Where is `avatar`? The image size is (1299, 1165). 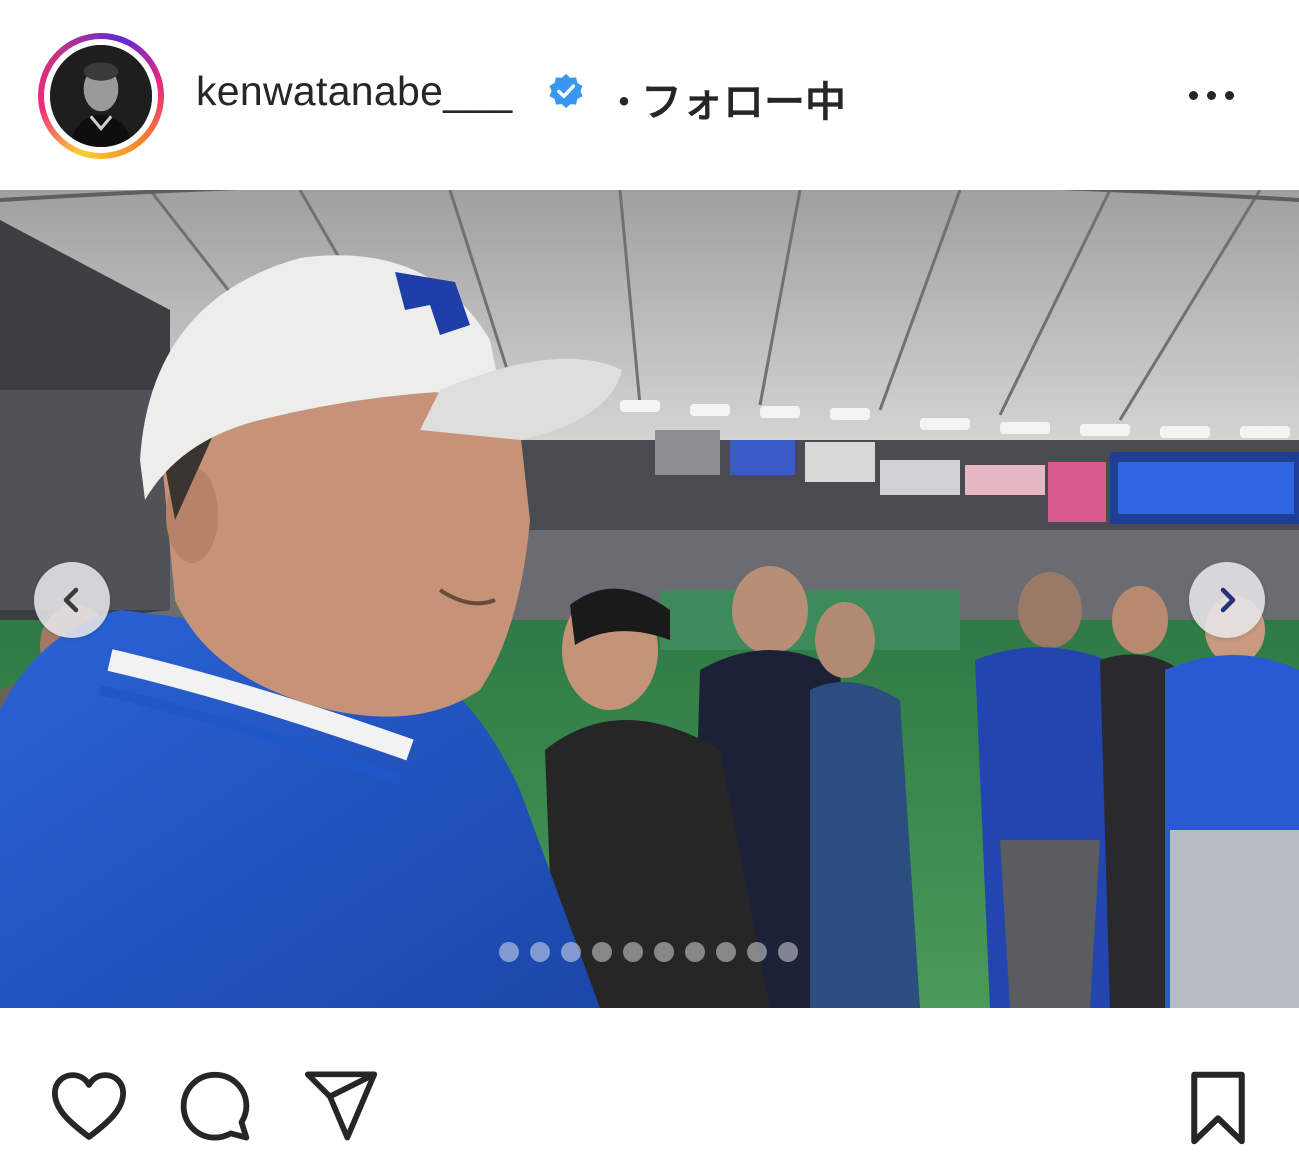 avatar is located at coordinates (101, 96).